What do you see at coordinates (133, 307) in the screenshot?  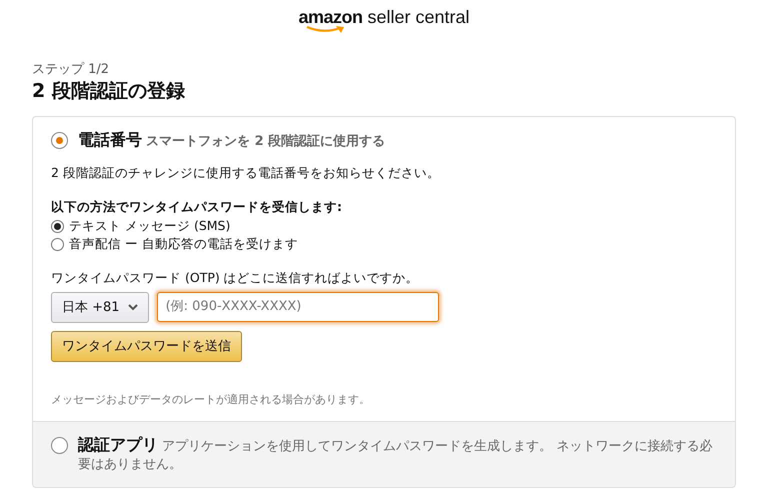 I see `chevron-down-icon` at bounding box center [133, 307].